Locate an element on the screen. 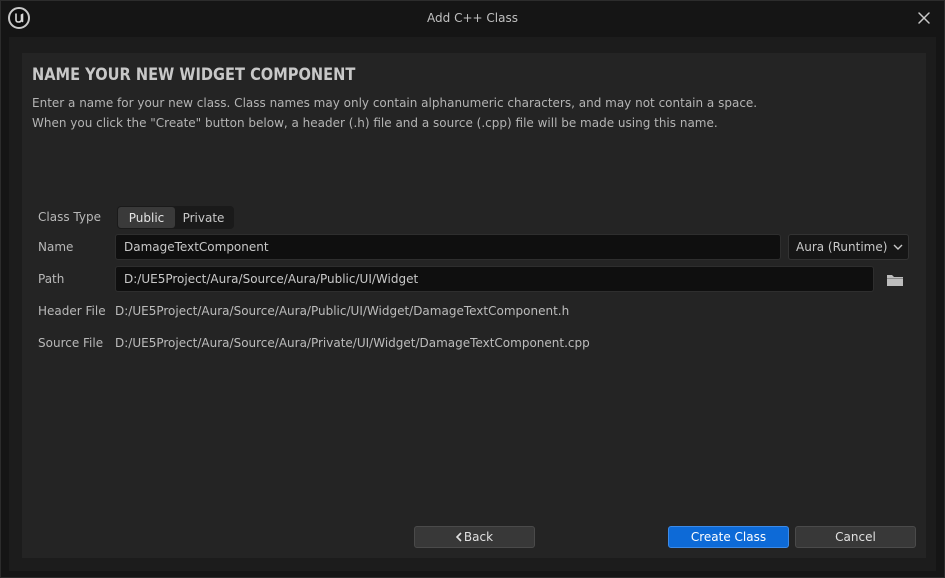 The width and height of the screenshot is (945, 578). window-title: Add C++ Class is located at coordinates (472, 18).